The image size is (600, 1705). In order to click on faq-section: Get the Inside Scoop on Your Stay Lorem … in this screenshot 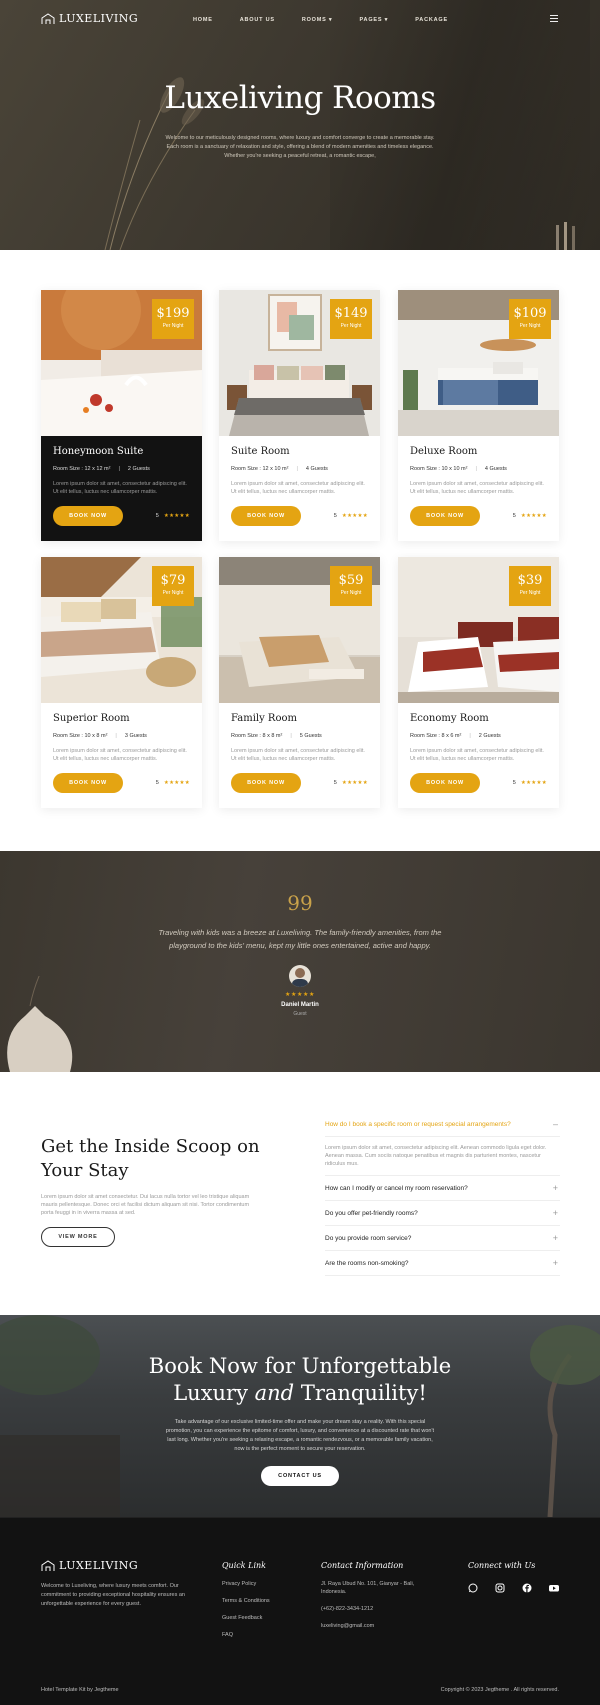, I will do `click(300, 1193)`.